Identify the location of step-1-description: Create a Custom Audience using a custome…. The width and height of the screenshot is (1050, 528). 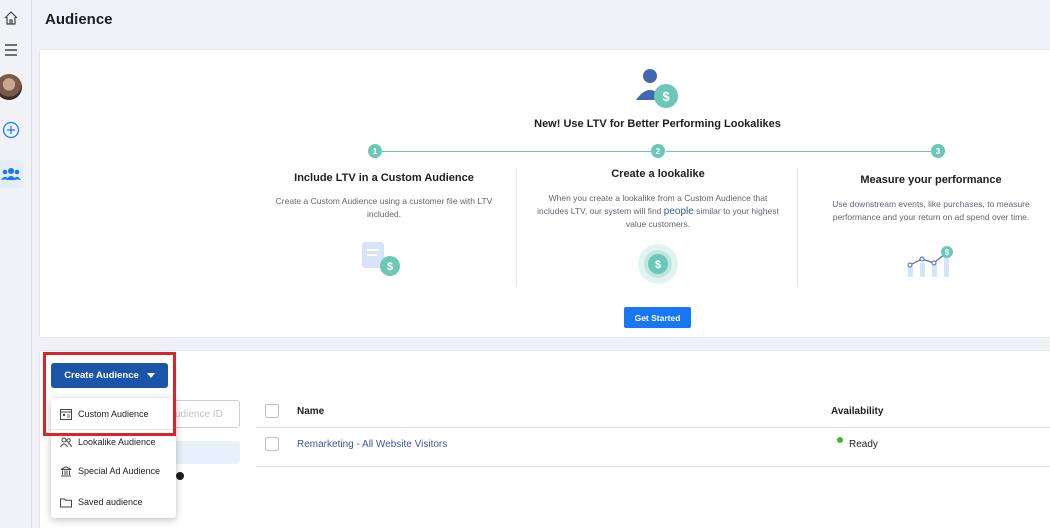
(384, 207).